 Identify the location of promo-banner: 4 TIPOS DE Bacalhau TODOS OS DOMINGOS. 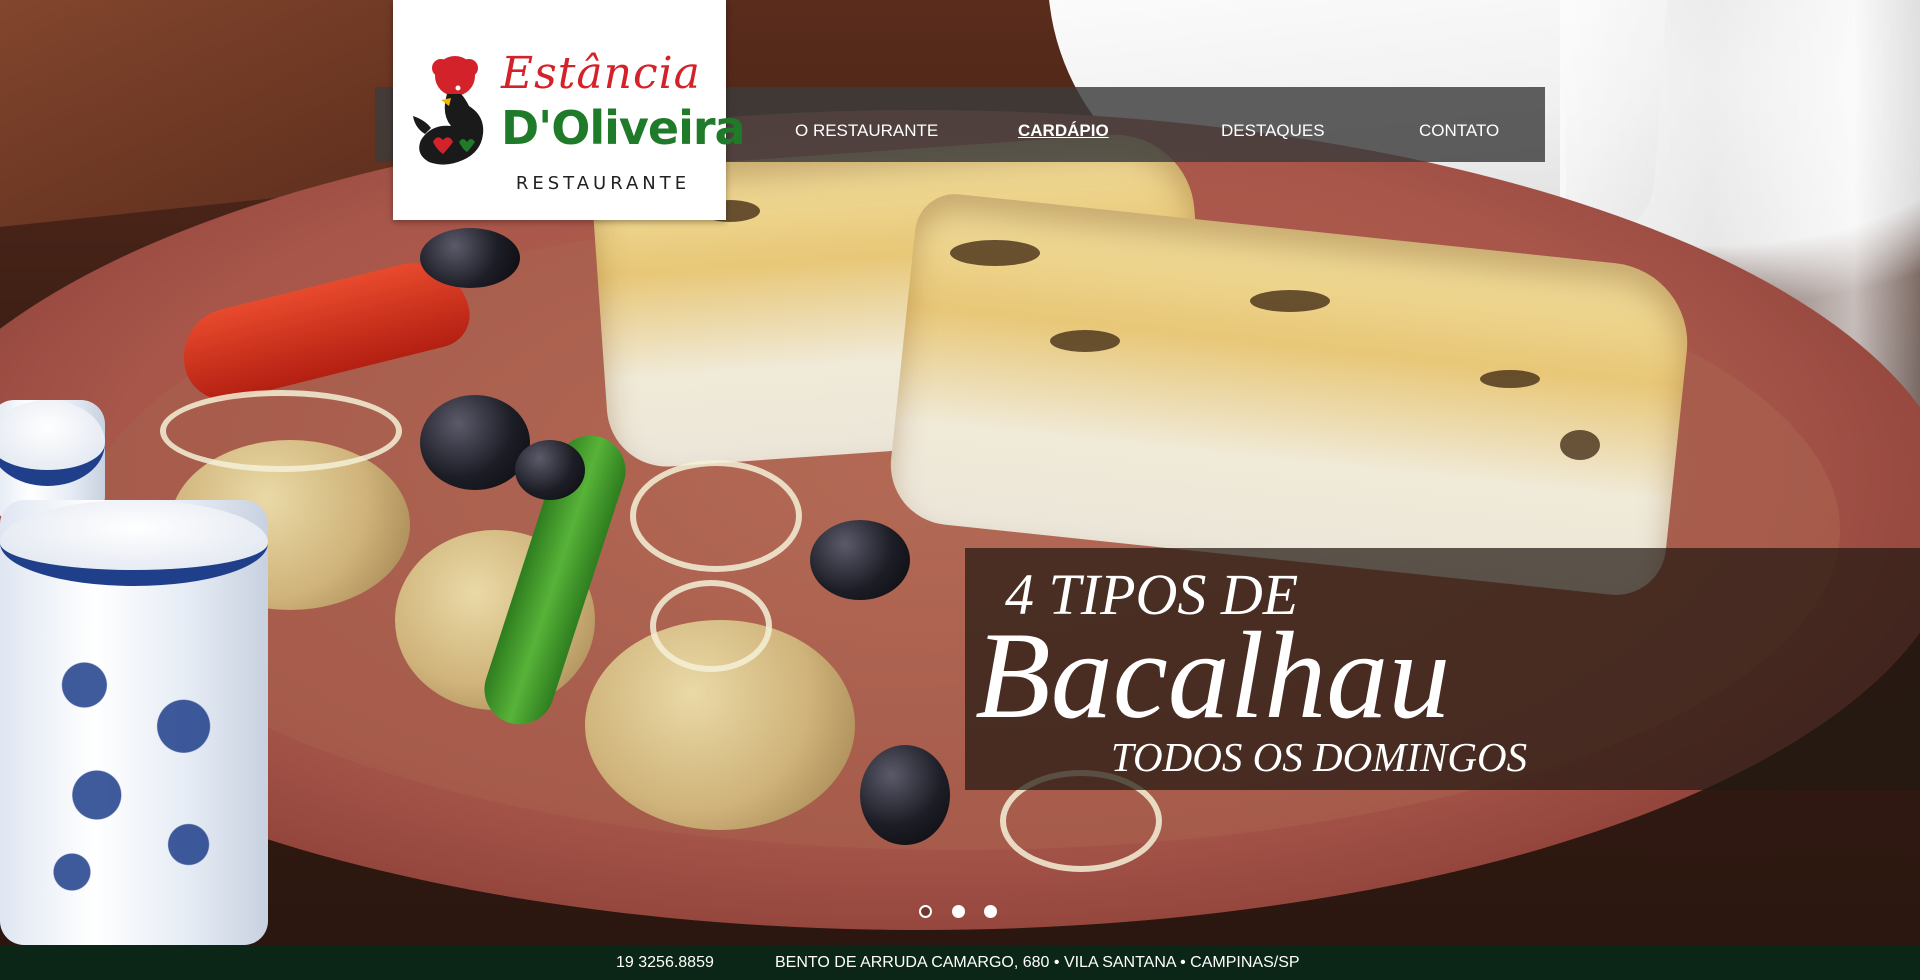
(1442, 669).